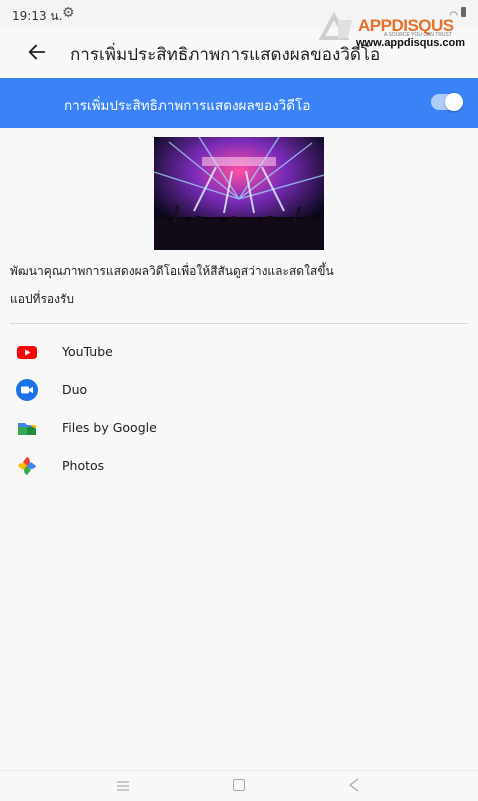  What do you see at coordinates (37, 16) in the screenshot?
I see `status-time: 19:13 น.` at bounding box center [37, 16].